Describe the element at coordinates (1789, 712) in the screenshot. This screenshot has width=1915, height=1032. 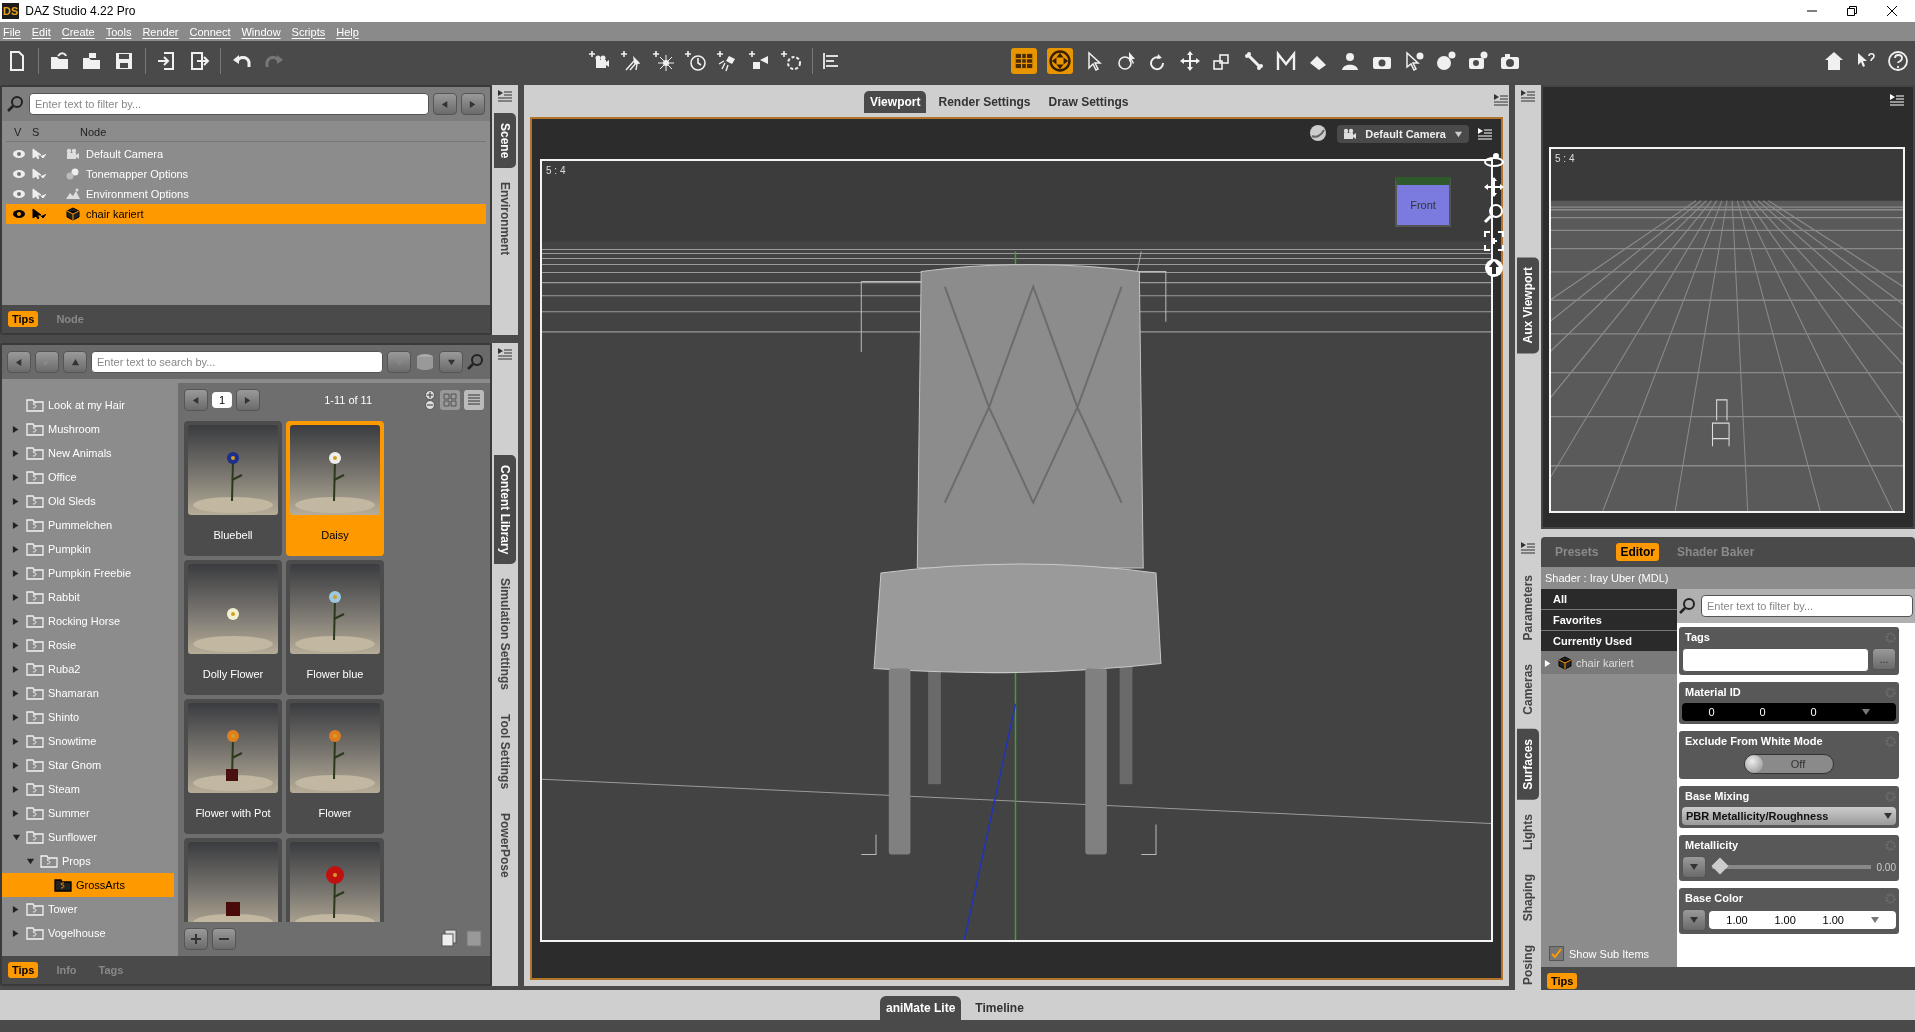
I see `value-field: 0 0 0` at that location.